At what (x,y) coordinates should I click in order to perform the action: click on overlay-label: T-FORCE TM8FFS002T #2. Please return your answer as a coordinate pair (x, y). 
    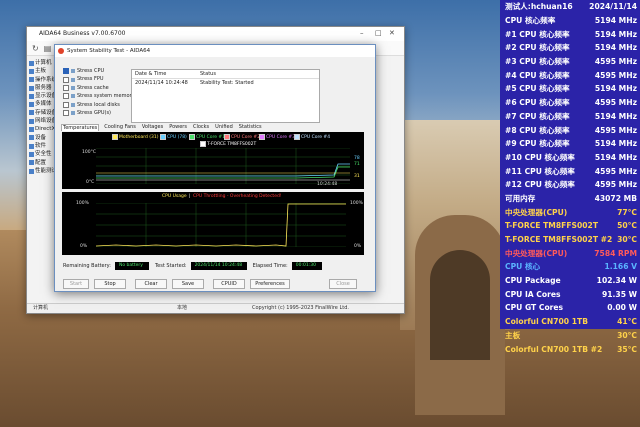
    Looking at the image, I should click on (559, 240).